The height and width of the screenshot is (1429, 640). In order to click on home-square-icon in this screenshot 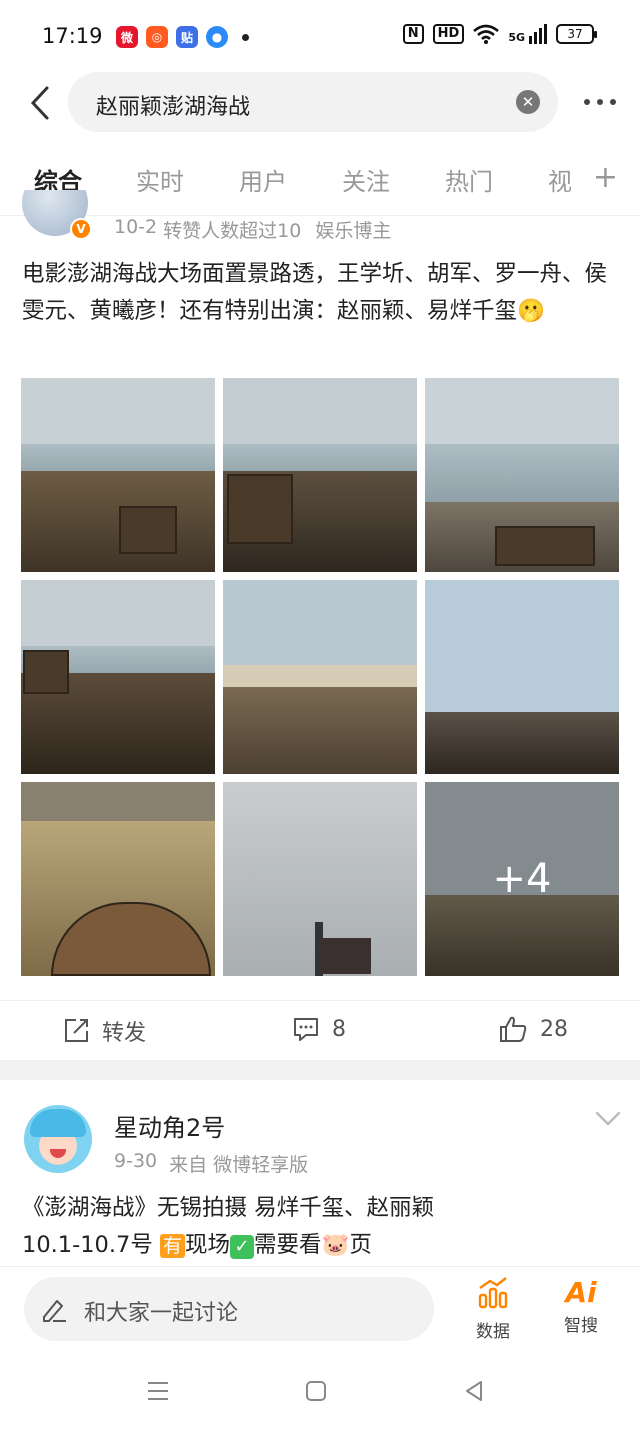, I will do `click(316, 1391)`.